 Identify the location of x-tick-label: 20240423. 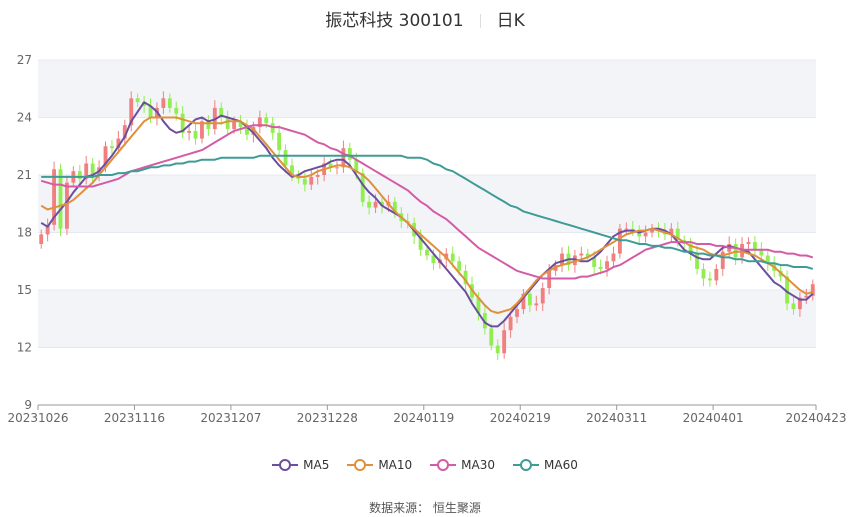
(815, 418).